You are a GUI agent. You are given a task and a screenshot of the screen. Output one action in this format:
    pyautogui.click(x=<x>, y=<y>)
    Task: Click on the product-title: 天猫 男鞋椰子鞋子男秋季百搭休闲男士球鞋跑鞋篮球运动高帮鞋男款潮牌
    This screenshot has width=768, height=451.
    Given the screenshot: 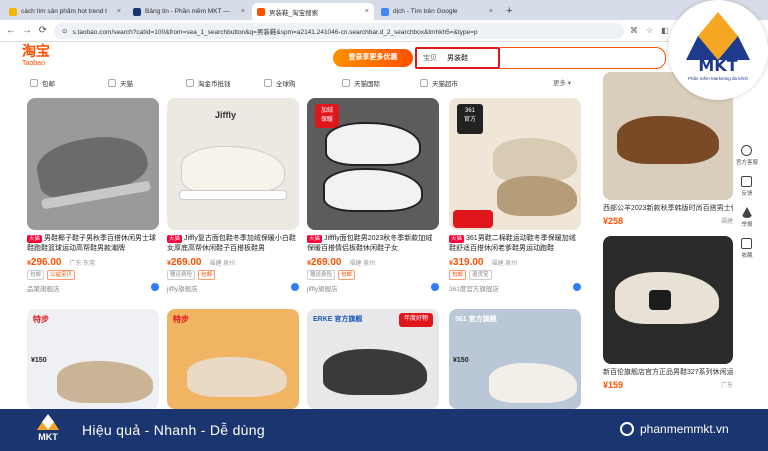 What is the action you would take?
    pyautogui.click(x=93, y=244)
    